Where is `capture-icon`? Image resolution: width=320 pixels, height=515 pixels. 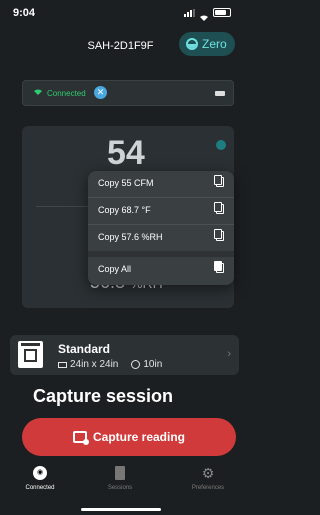
capture-icon is located at coordinates (80, 438).